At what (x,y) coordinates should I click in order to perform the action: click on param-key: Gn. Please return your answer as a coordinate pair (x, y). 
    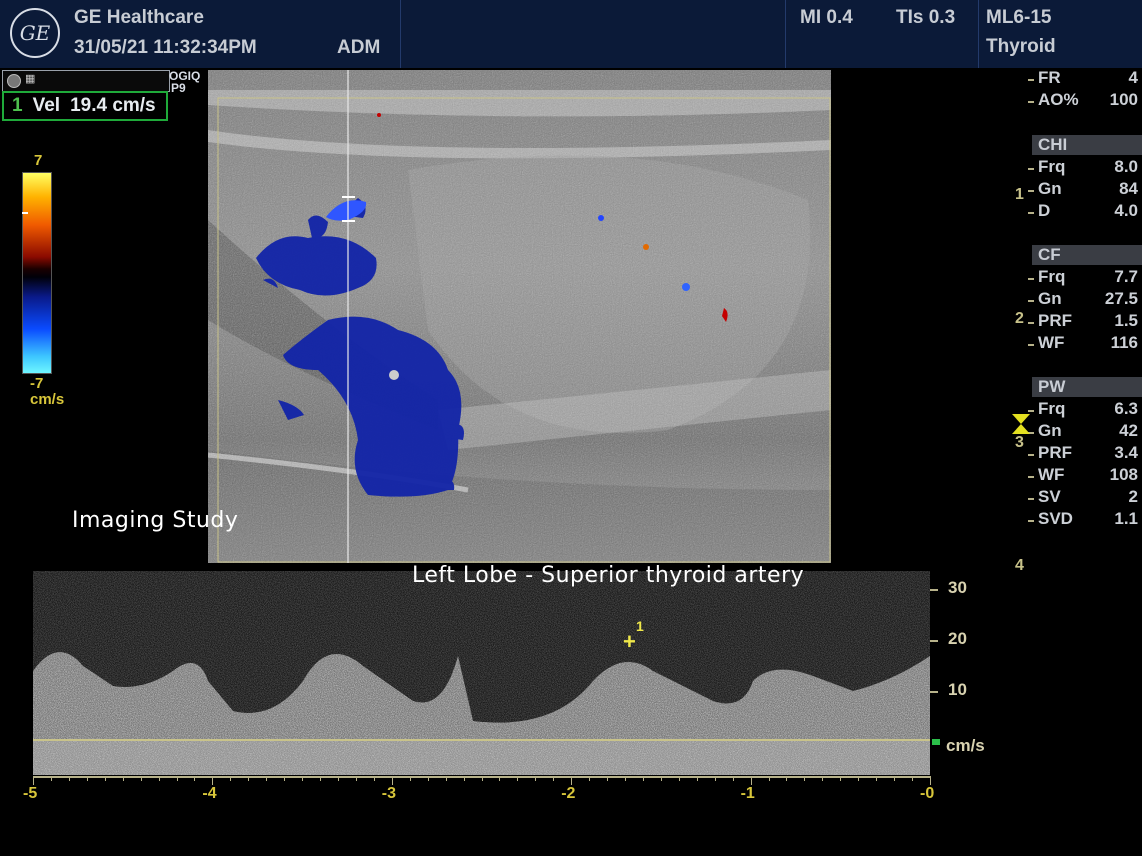
    Looking at the image, I should click on (1050, 298).